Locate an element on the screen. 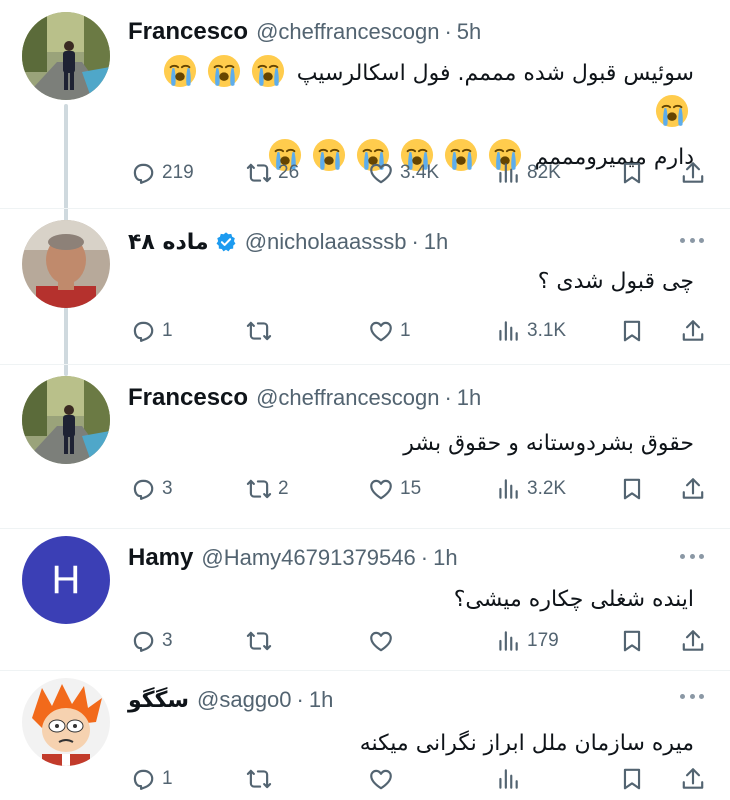 The image size is (730, 800). retweet-button: 26 is located at coordinates (272, 173).